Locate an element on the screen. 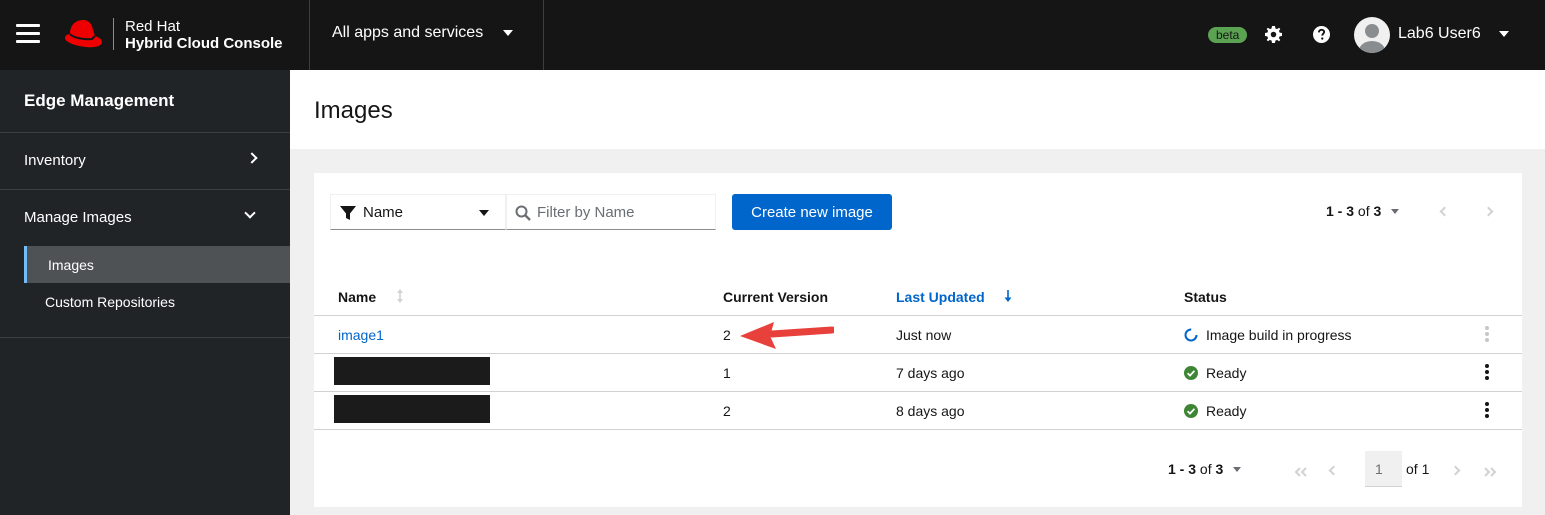  current-page-input: 1 is located at coordinates (1383, 469).